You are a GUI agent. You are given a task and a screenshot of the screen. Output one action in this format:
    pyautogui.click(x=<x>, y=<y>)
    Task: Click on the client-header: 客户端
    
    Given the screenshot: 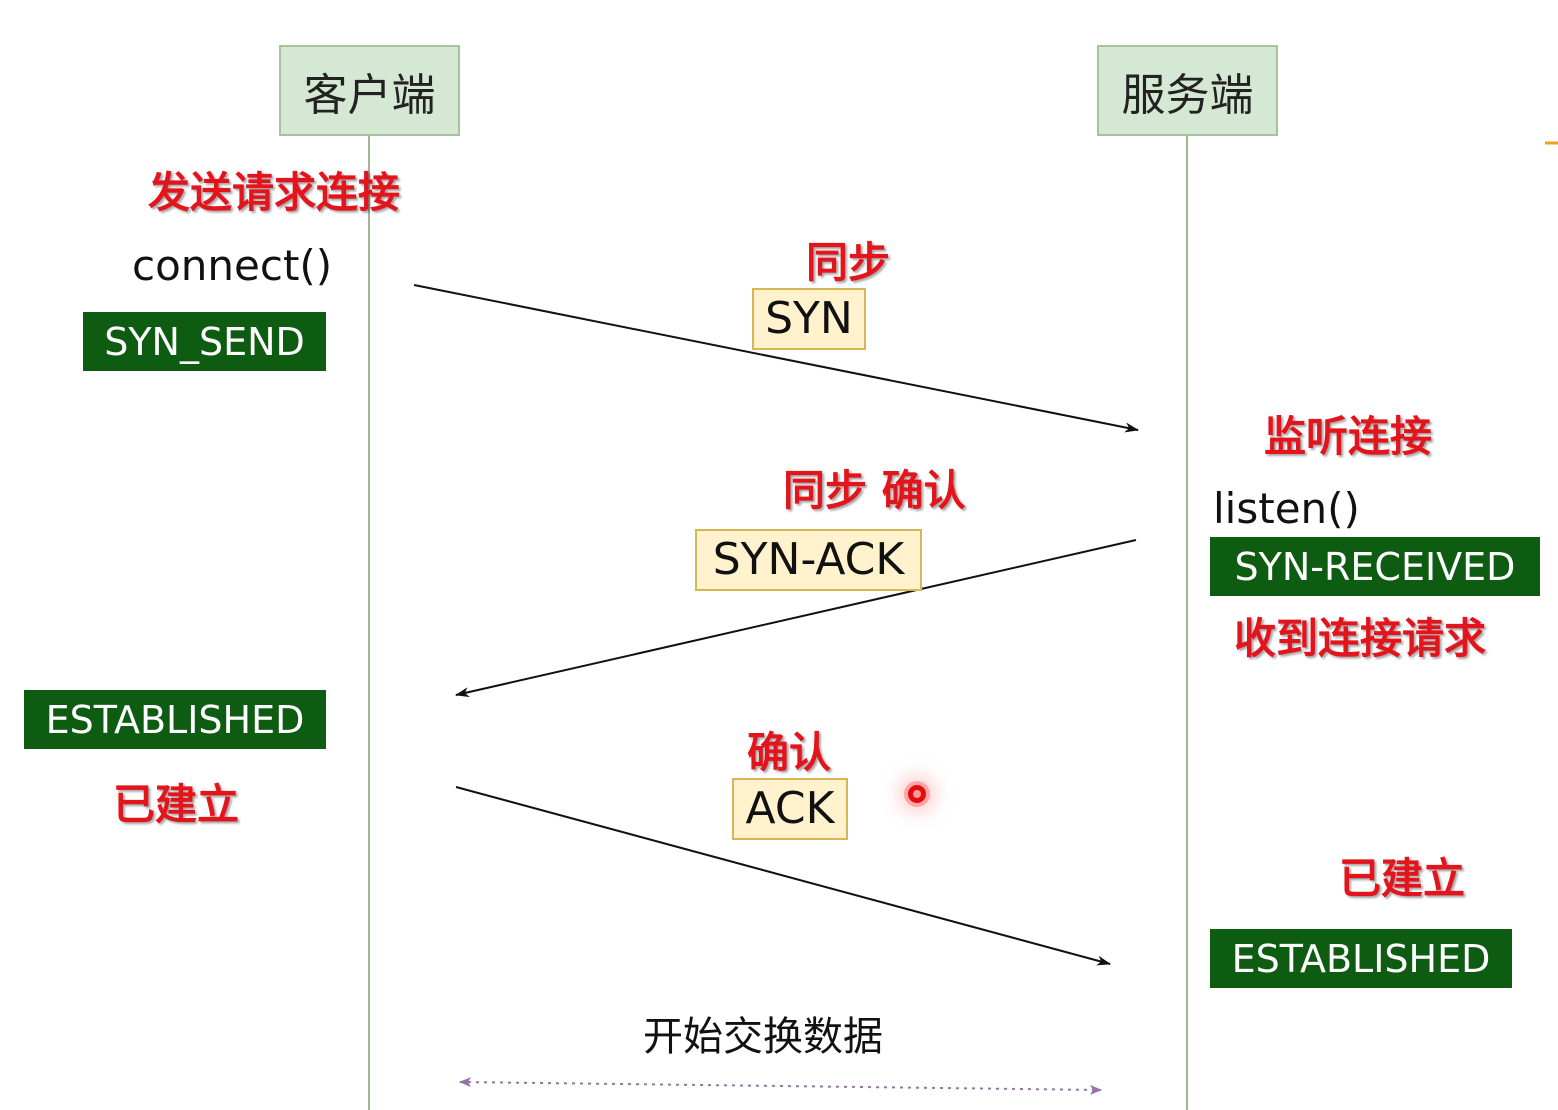 What is the action you would take?
    pyautogui.click(x=369, y=90)
    